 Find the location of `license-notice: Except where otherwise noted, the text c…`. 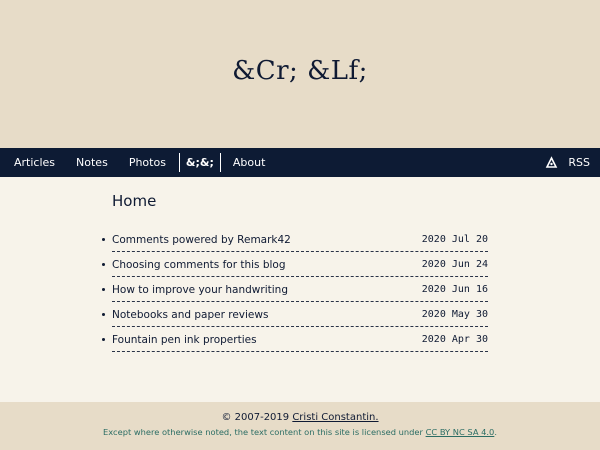

license-notice: Except where otherwise noted, the text c… is located at coordinates (300, 432).